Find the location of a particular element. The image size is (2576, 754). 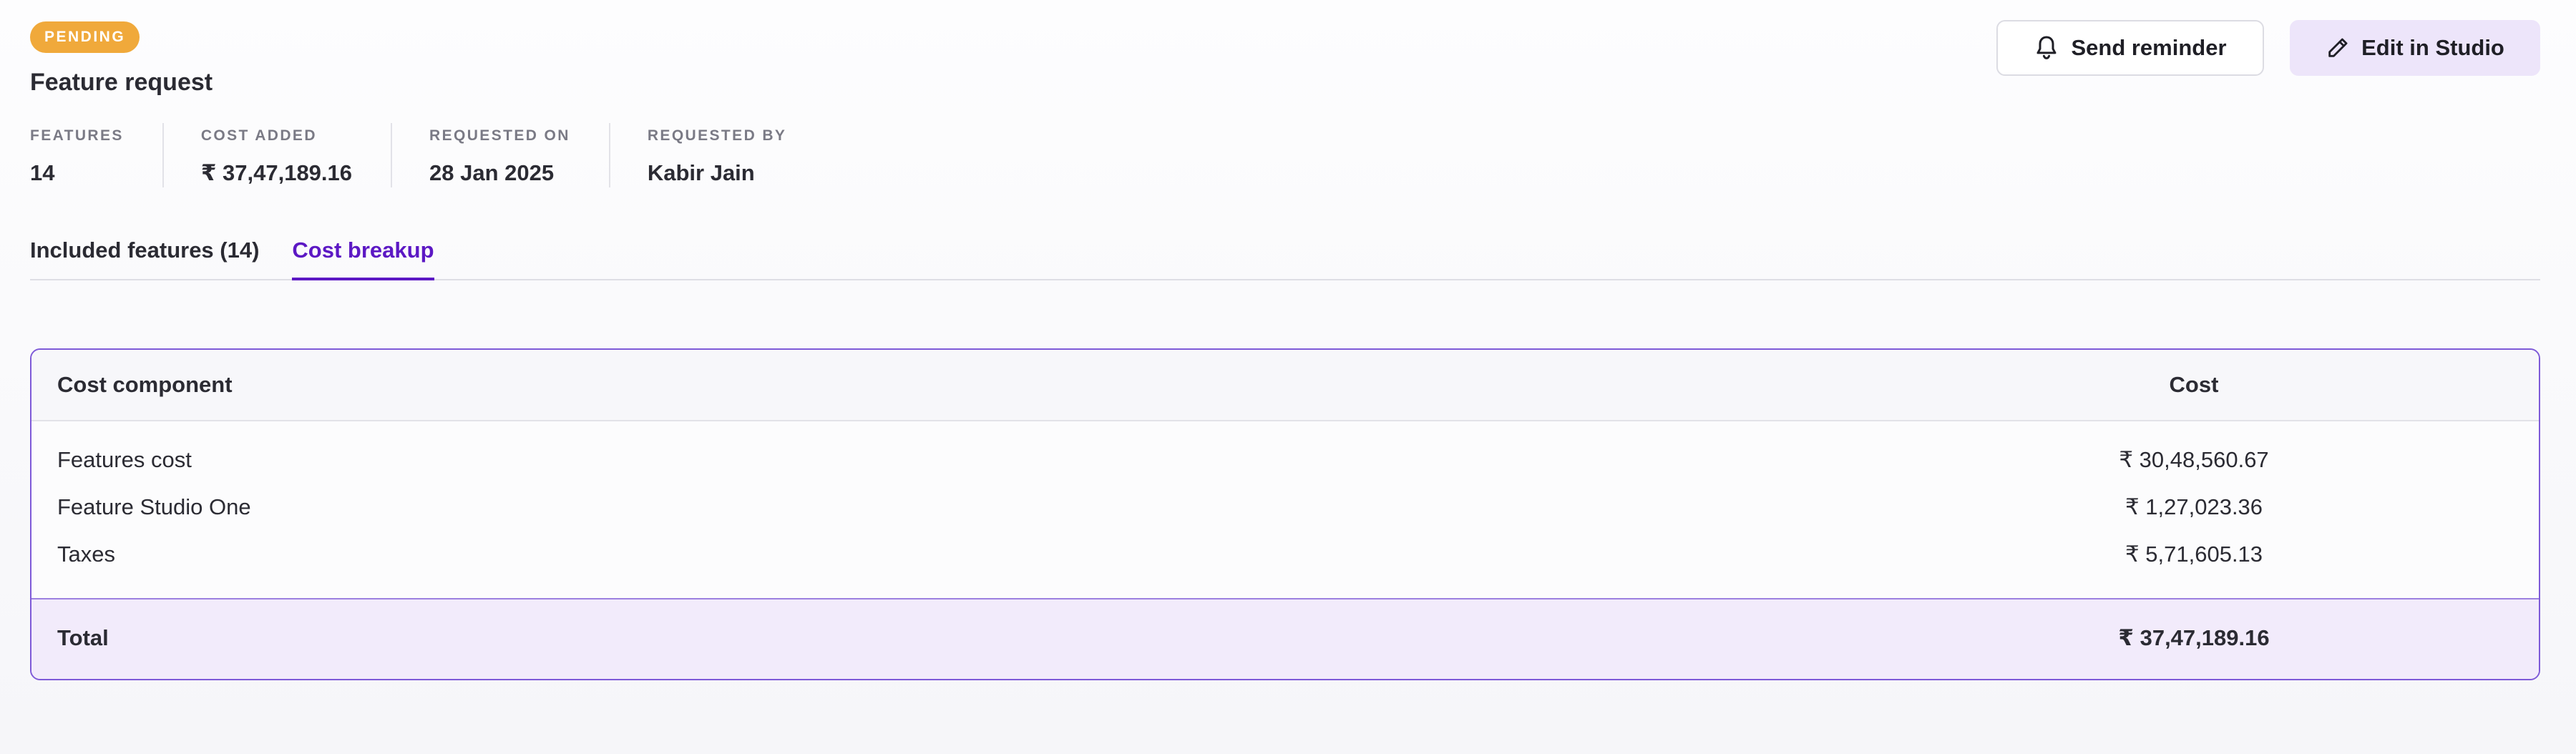

meta-cost-added: COST ADDED ₹ 37,47,189.16 is located at coordinates (296, 155).